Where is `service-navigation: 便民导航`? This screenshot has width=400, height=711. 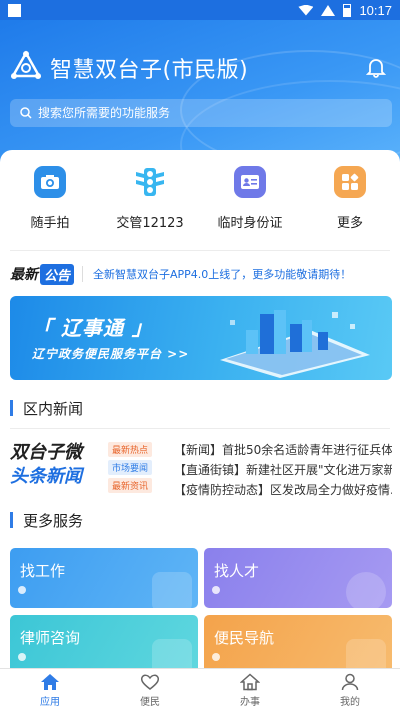
service-navigation: 便民导航 is located at coordinates (298, 645).